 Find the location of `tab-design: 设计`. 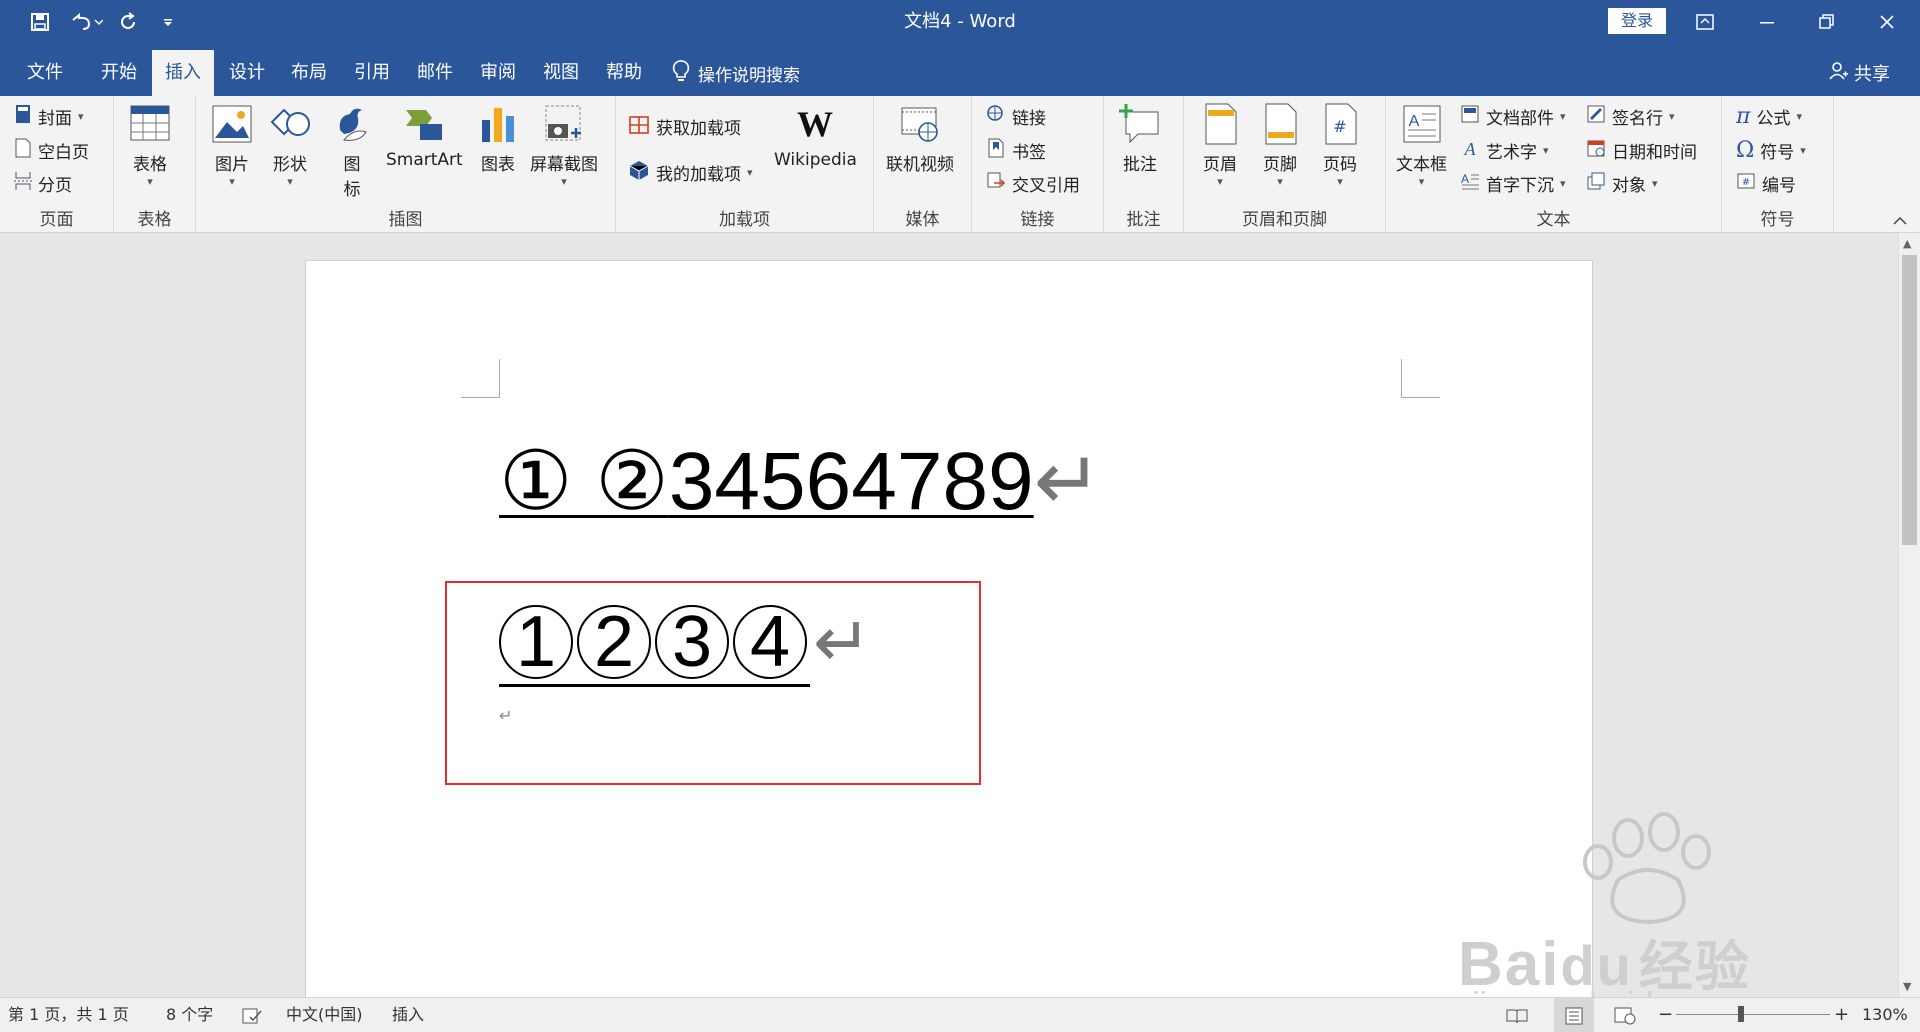

tab-design: 设计 is located at coordinates (247, 73).